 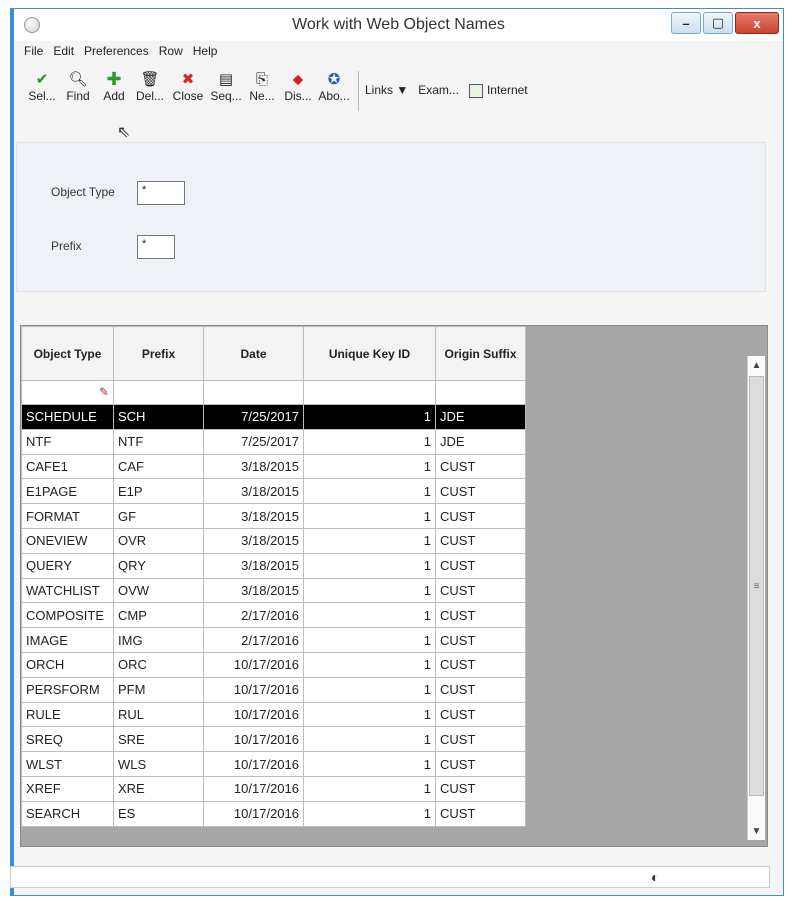 What do you see at coordinates (480, 392) in the screenshot?
I see `qbe-suffix` at bounding box center [480, 392].